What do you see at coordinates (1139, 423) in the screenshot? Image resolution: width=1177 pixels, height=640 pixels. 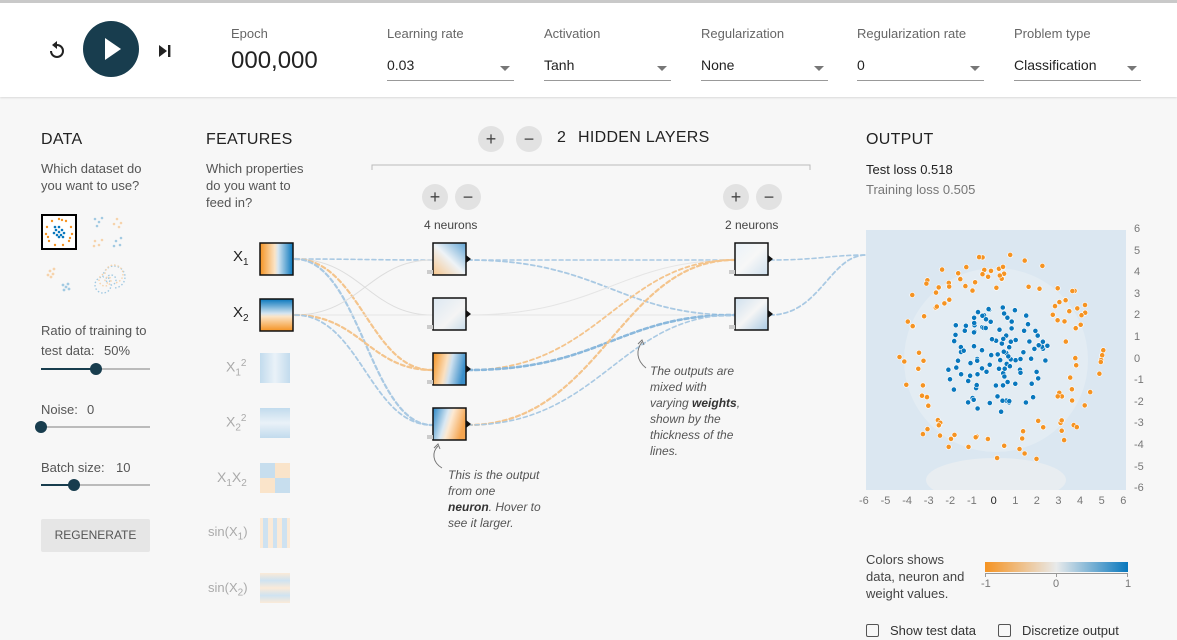 I see `y-tick-label: -3` at bounding box center [1139, 423].